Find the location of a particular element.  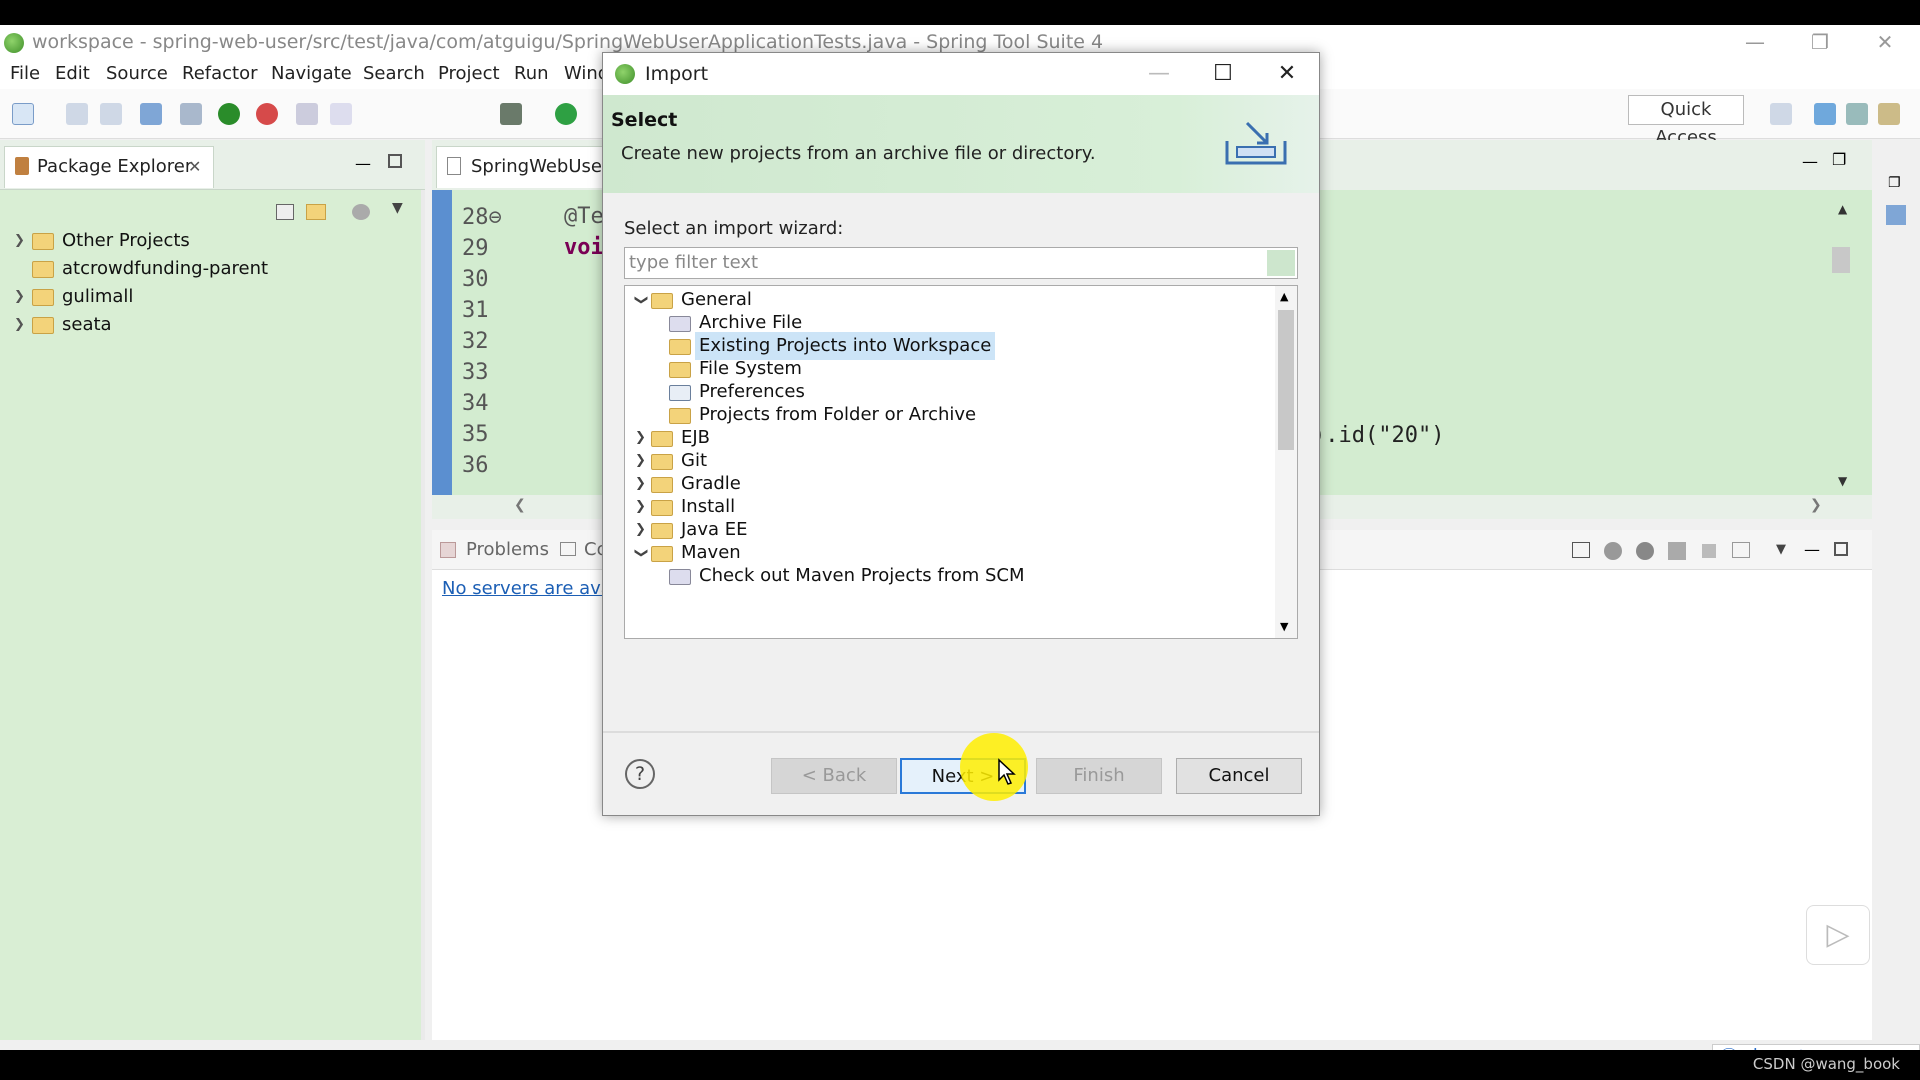

terminal-icon is located at coordinates (151, 114).